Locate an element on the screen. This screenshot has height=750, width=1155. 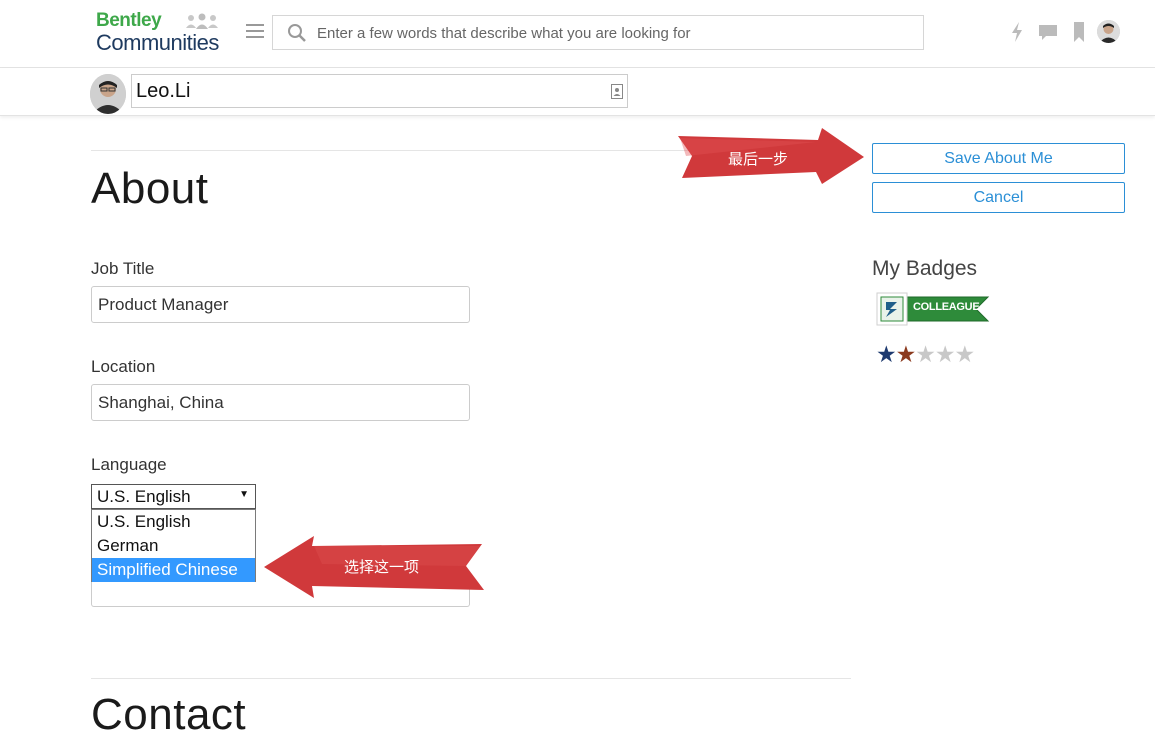
rating-stars: ★★★★★ is located at coordinates (926, 354).